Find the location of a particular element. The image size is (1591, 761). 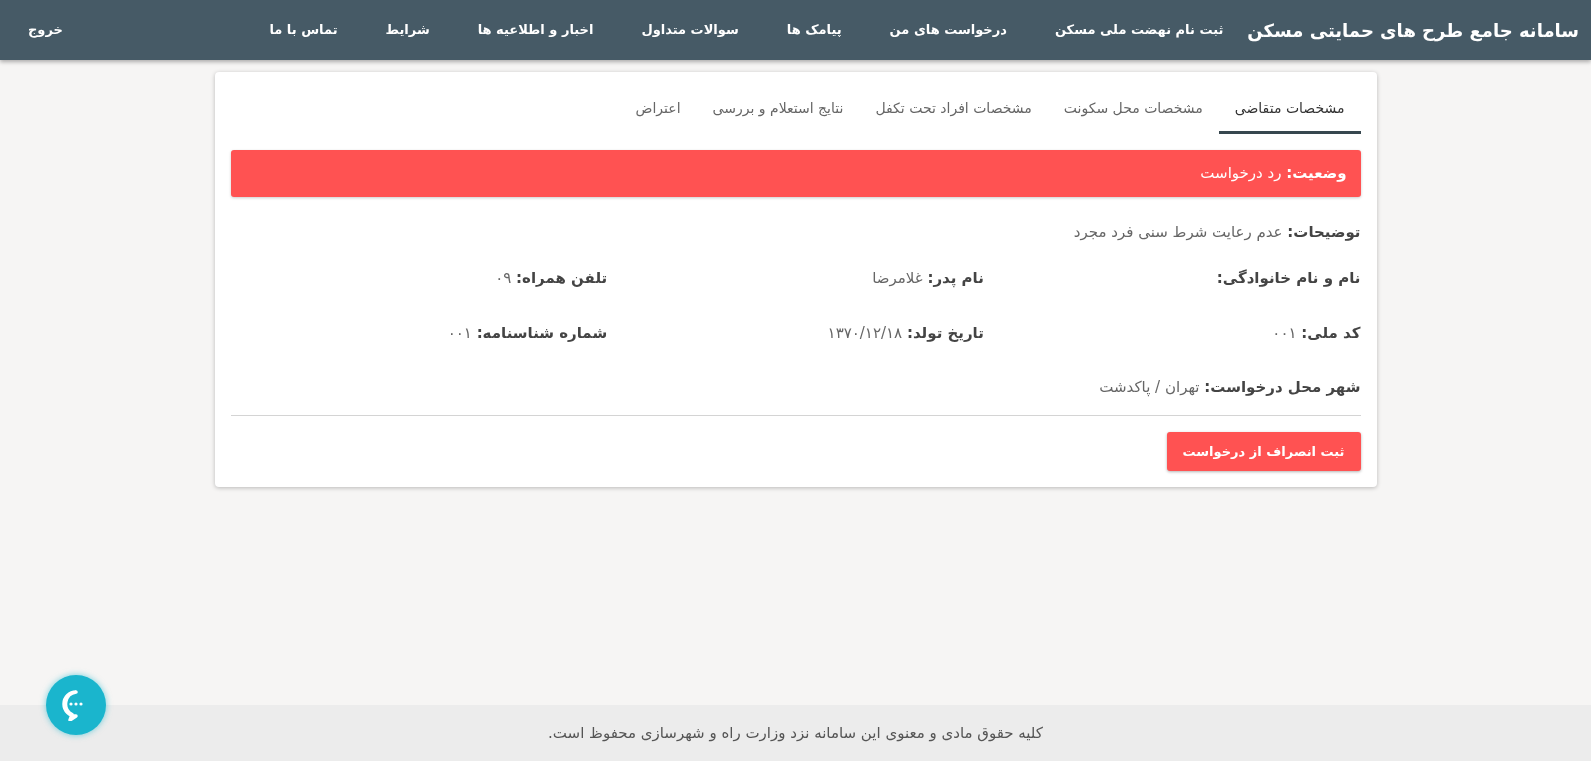

tab: مشخصات محل سکونت is located at coordinates (1133, 112).